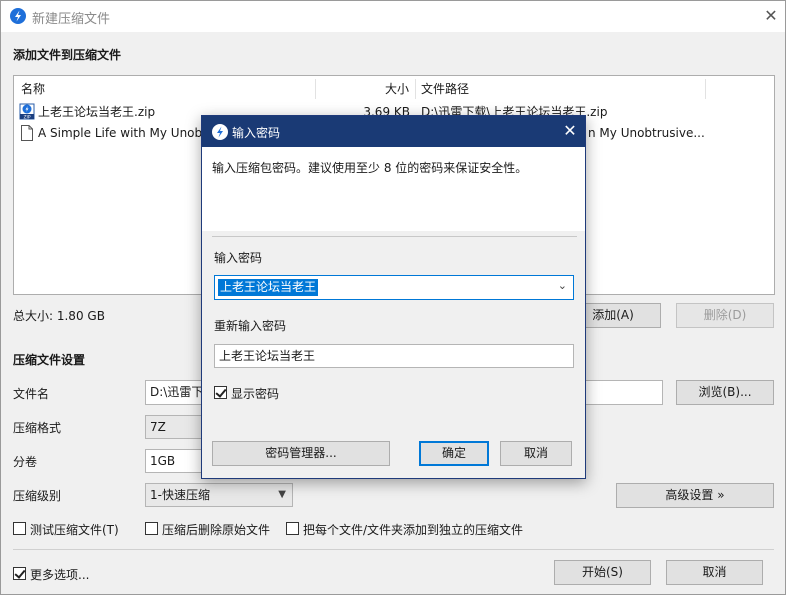 Image resolution: width=786 pixels, height=595 pixels. I want to click on format-label: 压缩格式, so click(37, 428).